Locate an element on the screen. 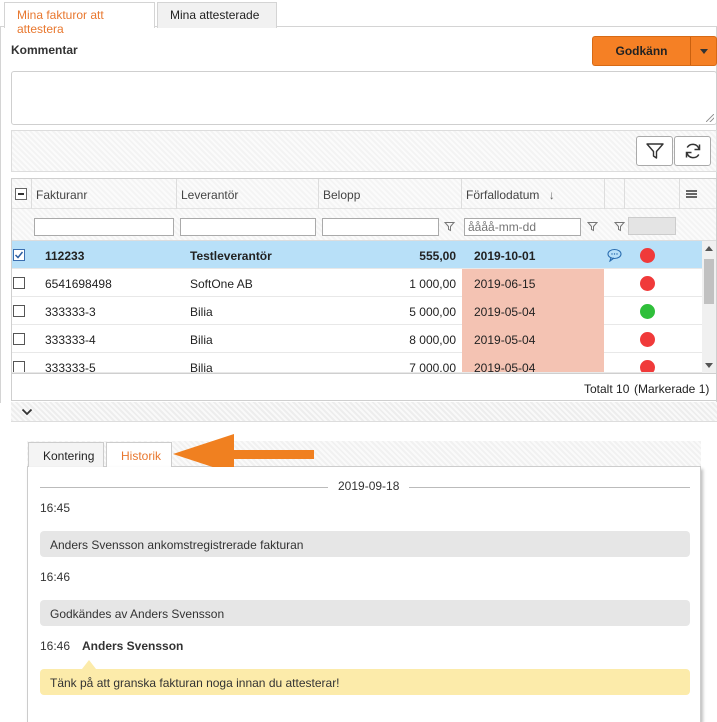 The image size is (717, 722). cell-fakturanr: 6541698498 is located at coordinates (78, 284).